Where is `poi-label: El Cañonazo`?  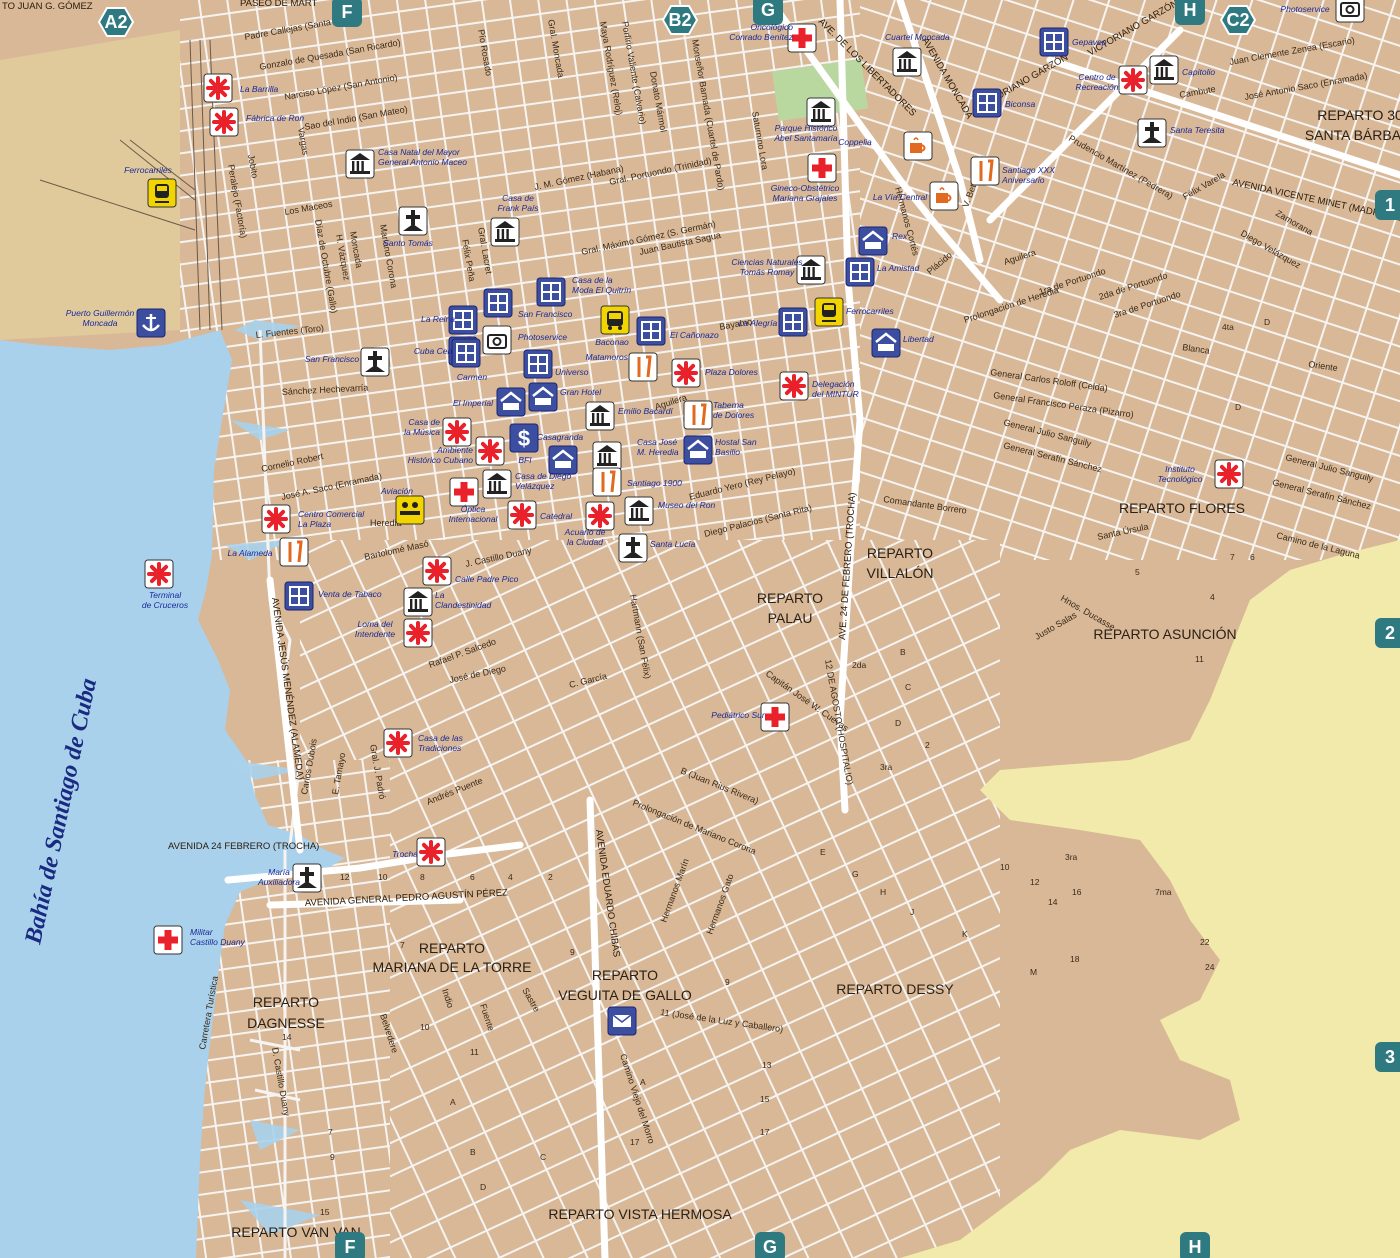
poi-label: El Cañonazo is located at coordinates (694, 335).